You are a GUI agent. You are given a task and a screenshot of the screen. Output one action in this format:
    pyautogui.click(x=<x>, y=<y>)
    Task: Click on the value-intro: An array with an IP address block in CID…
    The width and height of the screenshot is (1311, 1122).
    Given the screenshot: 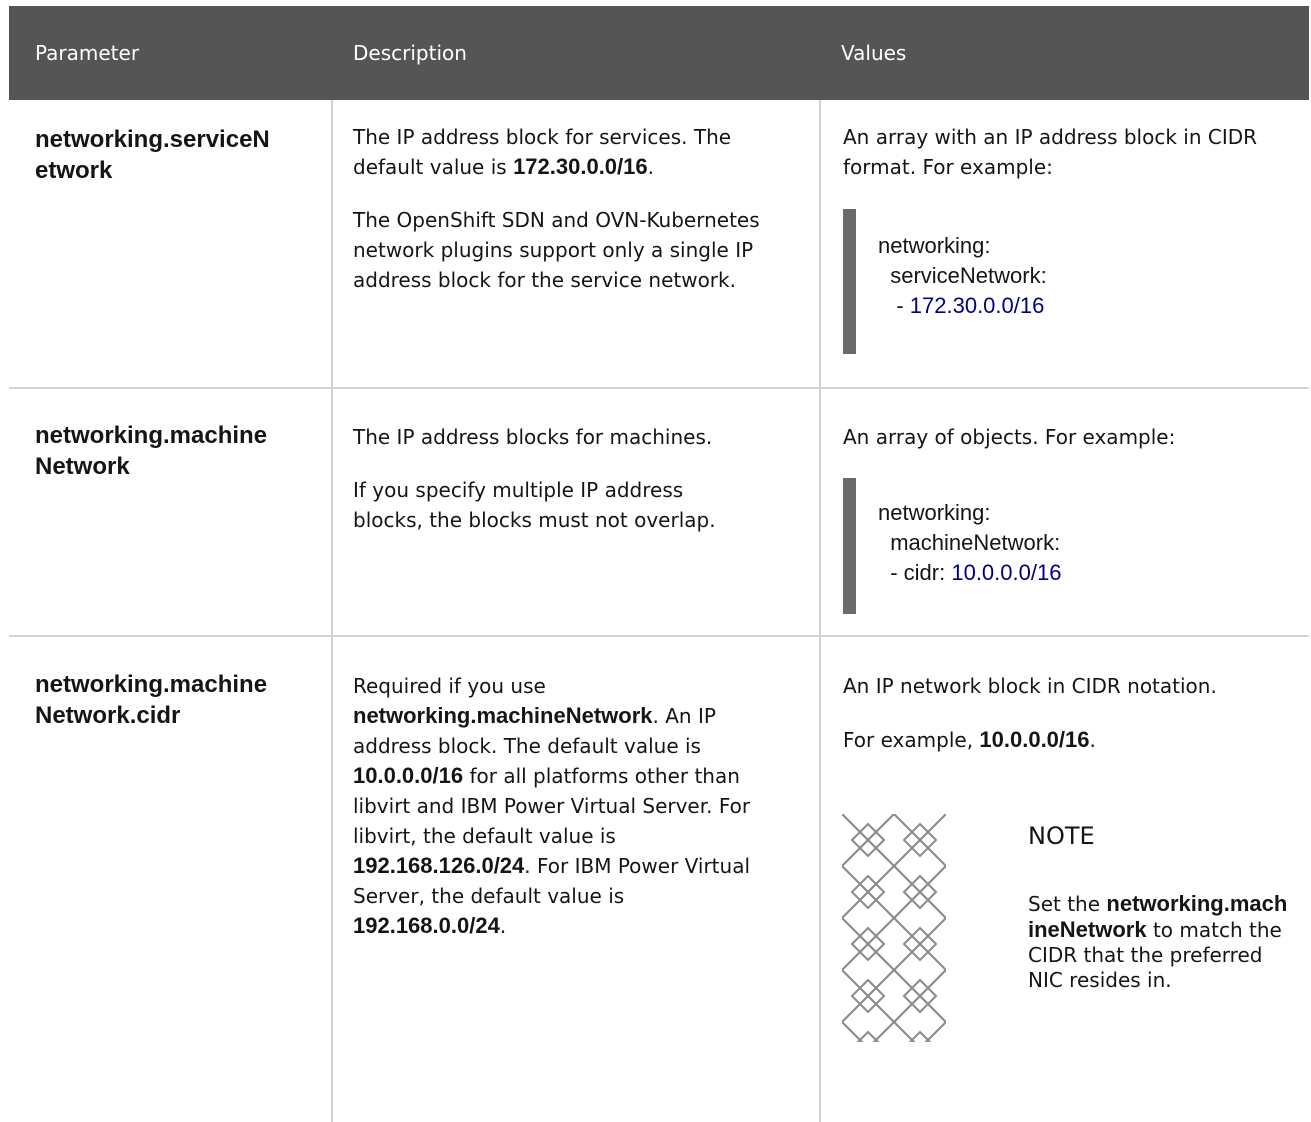 What is the action you would take?
    pyautogui.click(x=1050, y=152)
    